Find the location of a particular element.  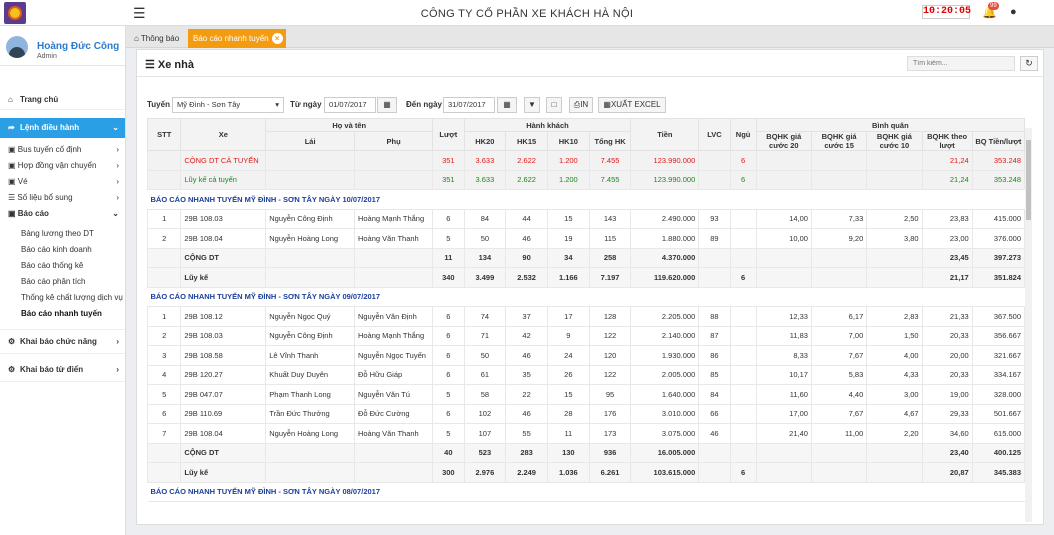

menu-toggle-icon: ☰ is located at coordinates (139, 13).